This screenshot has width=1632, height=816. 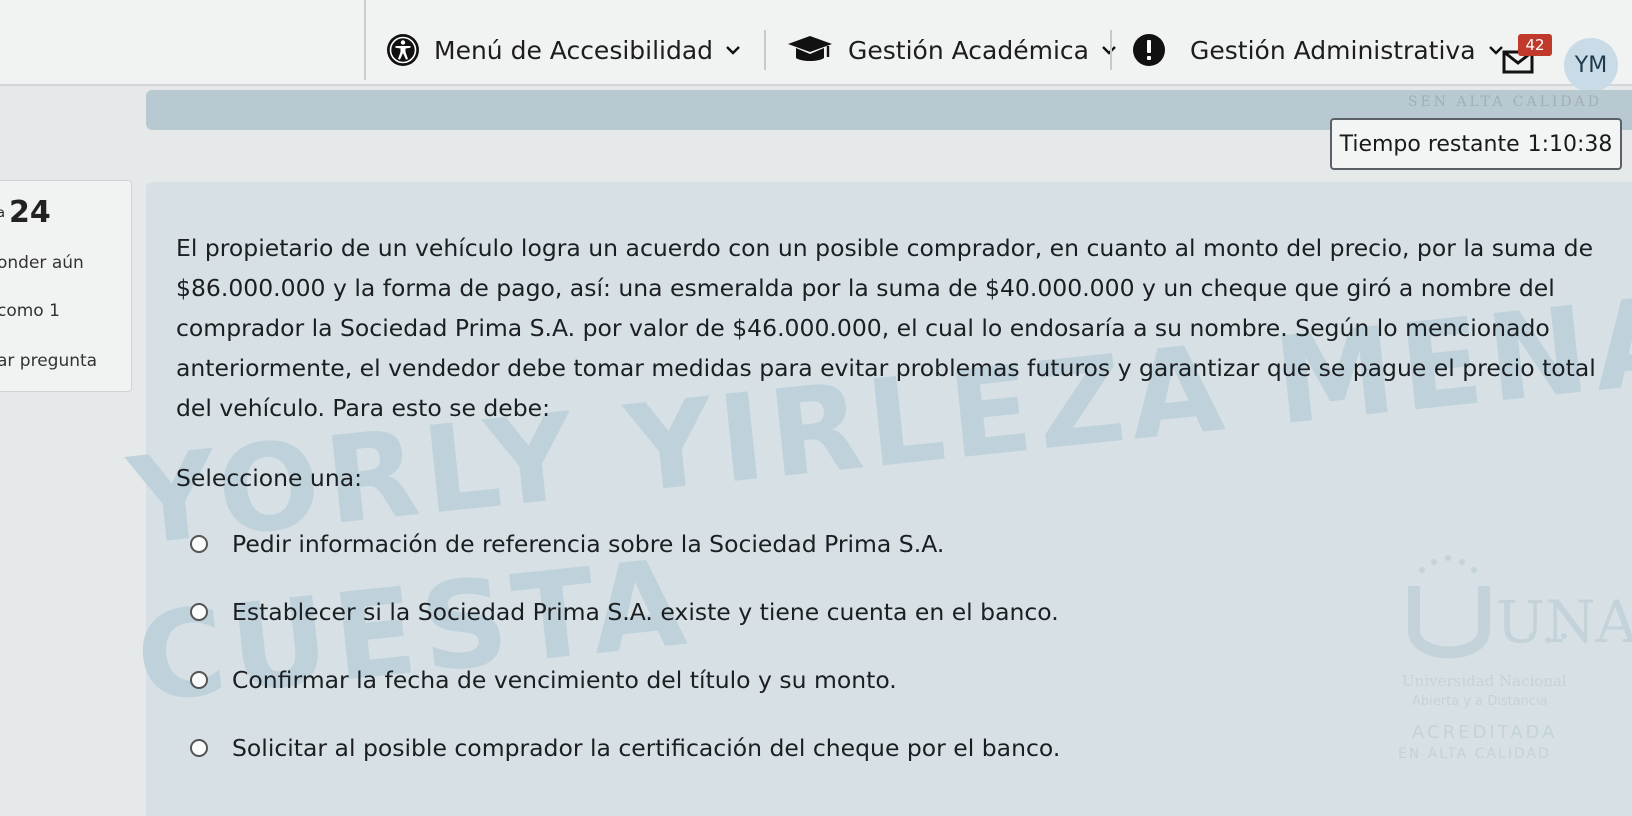 I want to click on unad-emblem-icon: UNAD, so click(x=1520, y=607).